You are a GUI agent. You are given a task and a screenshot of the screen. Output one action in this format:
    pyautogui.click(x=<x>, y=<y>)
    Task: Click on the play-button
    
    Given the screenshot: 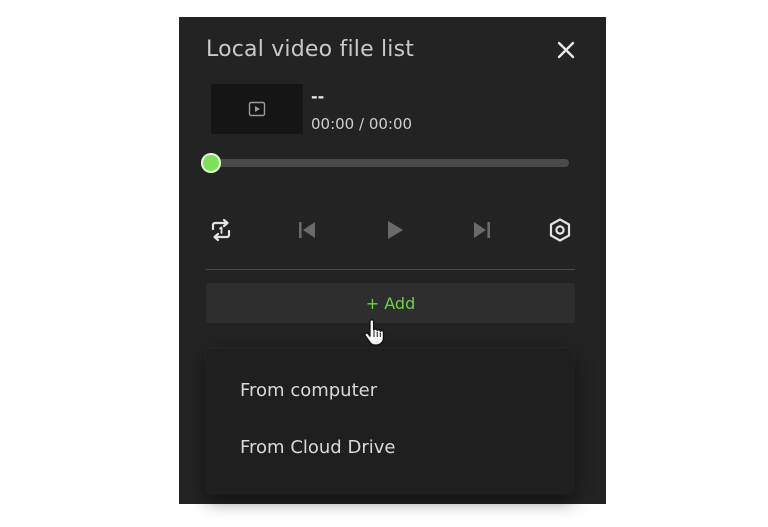 What is the action you would take?
    pyautogui.click(x=394, y=230)
    